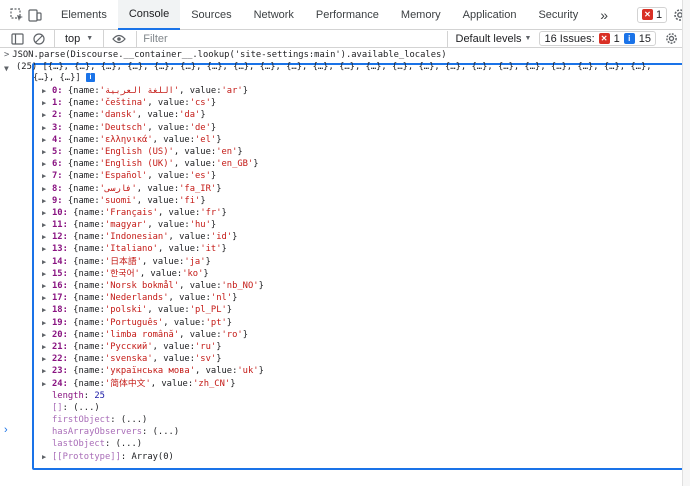 The image size is (690, 486). I want to click on tab-memory: Memory, so click(421, 15).